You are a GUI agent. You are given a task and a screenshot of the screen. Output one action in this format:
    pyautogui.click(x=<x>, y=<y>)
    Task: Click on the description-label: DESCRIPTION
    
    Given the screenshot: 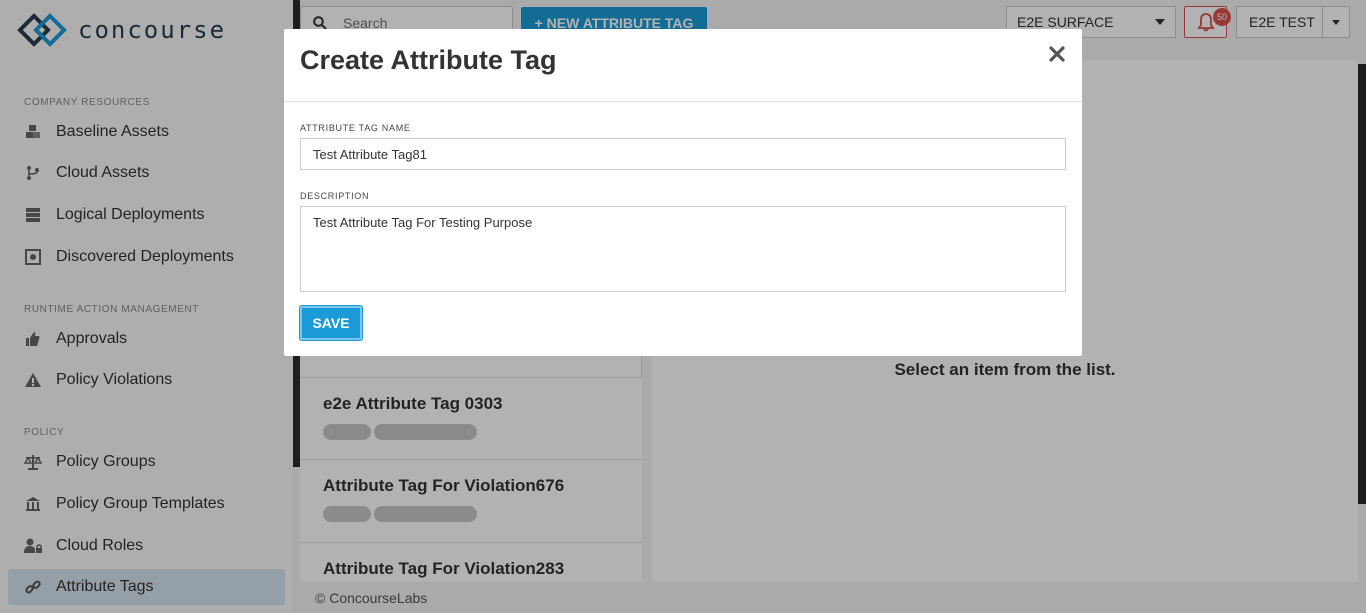 What is the action you would take?
    pyautogui.click(x=335, y=196)
    